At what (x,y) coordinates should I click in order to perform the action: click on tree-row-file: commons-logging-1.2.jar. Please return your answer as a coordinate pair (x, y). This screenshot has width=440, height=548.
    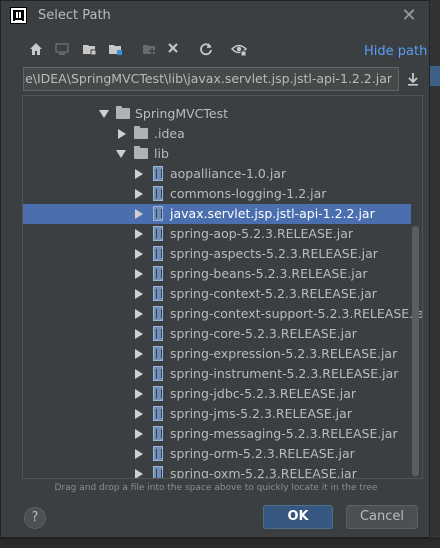
    Looking at the image, I should click on (217, 194).